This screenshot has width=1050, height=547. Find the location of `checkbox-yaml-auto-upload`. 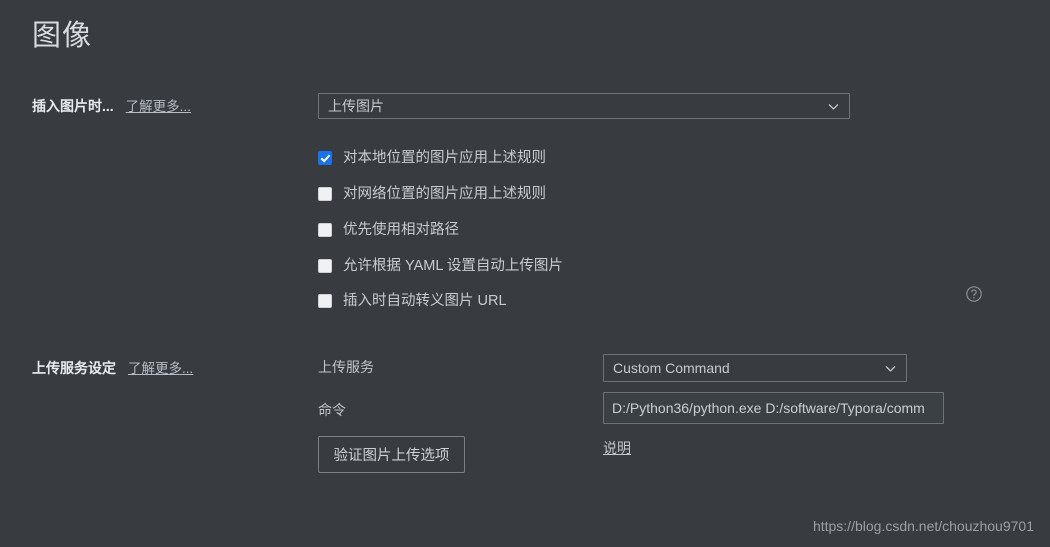

checkbox-yaml-auto-upload is located at coordinates (325, 266).